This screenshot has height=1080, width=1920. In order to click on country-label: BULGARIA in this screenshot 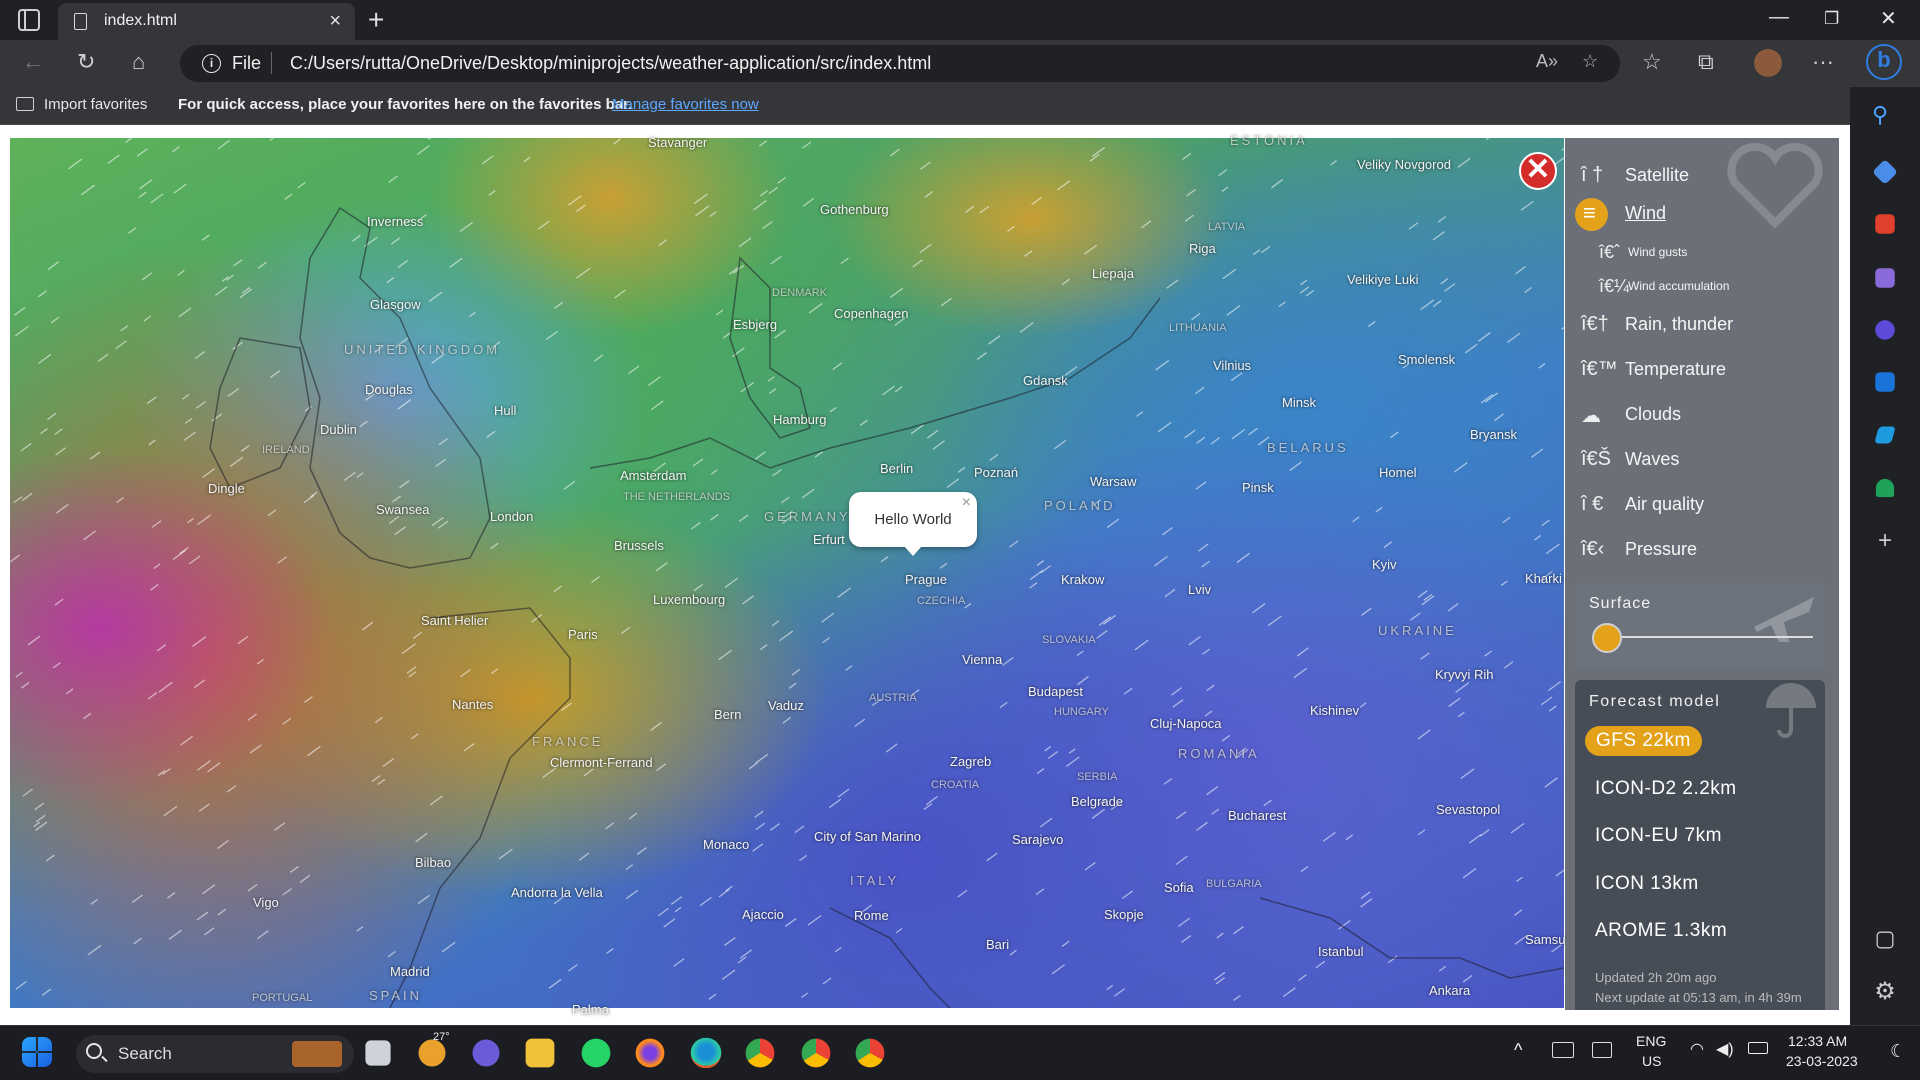, I will do `click(1234, 884)`.